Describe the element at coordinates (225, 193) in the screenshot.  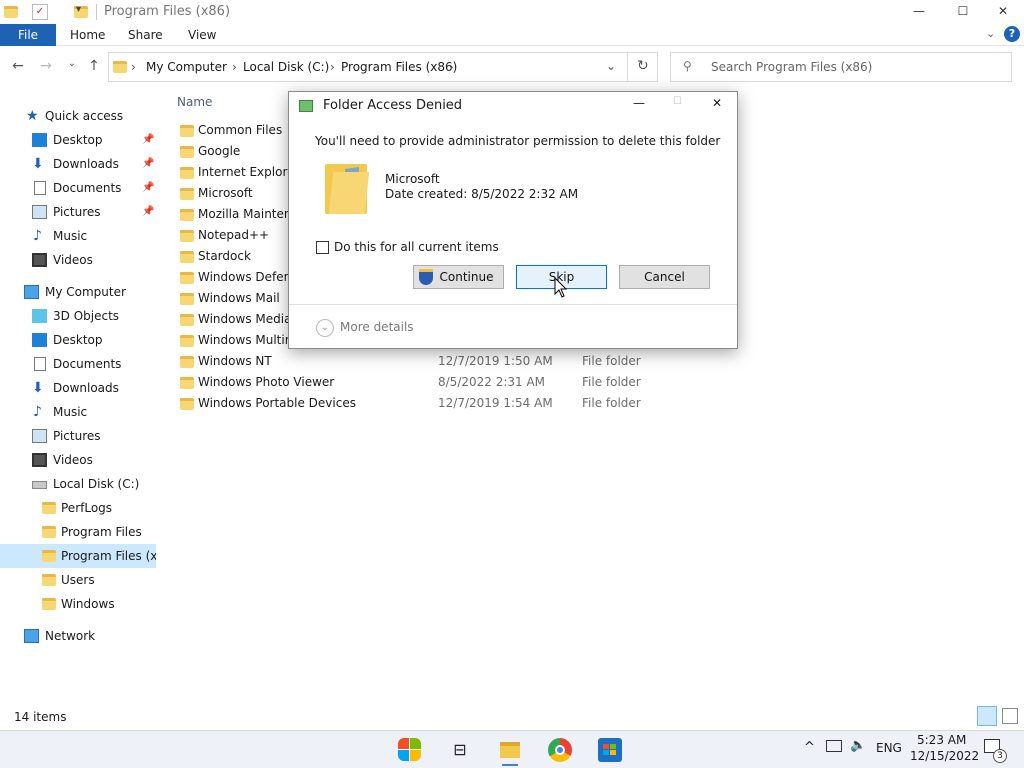
I see `file-name: Microsoft` at that location.